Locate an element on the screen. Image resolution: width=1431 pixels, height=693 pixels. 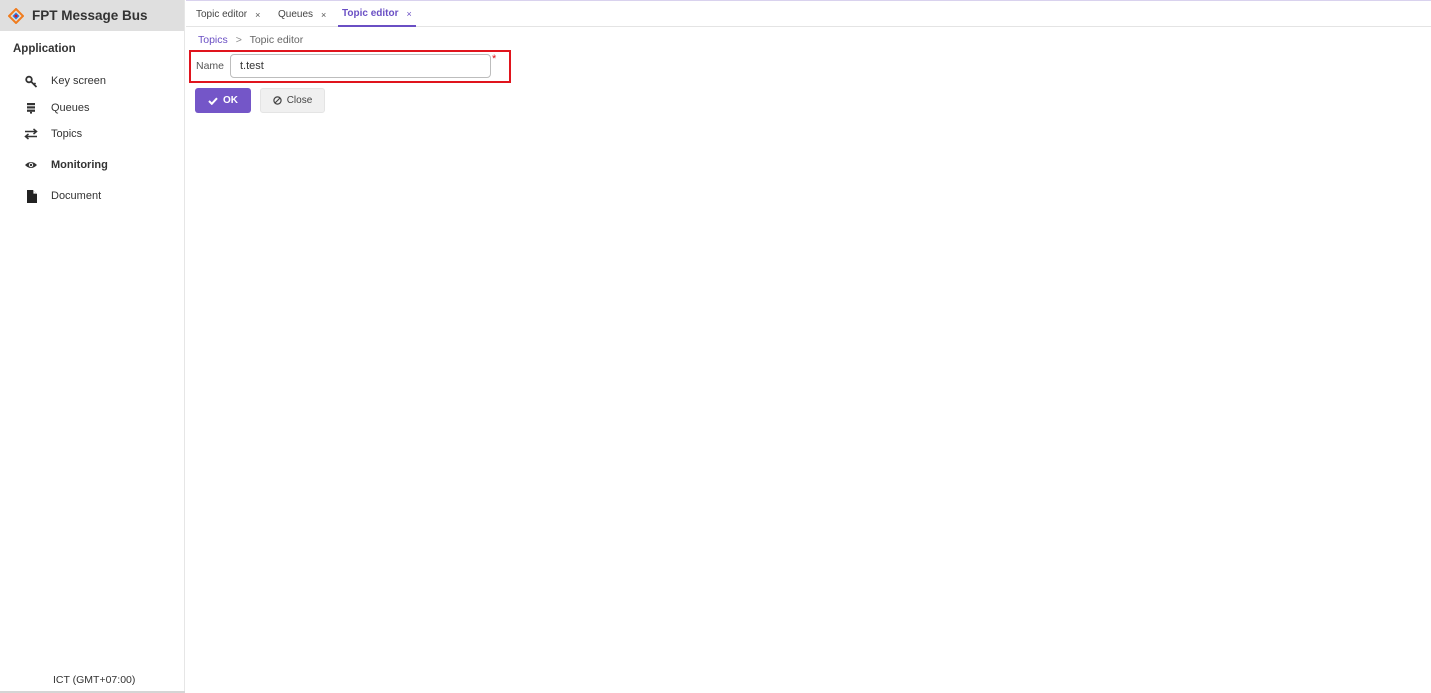
ok-button: OK is located at coordinates (223, 100).